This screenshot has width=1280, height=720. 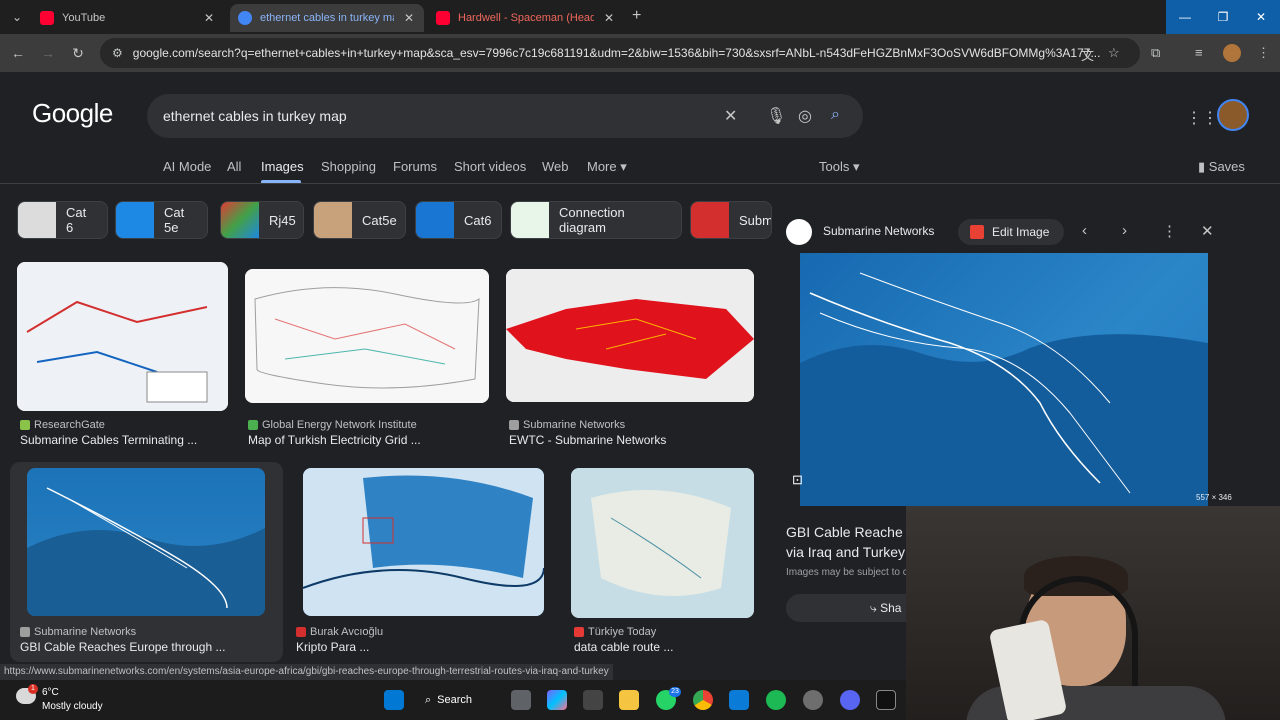 What do you see at coordinates (596, 220) in the screenshot?
I see `chip-connection-diagram: Connection diagram` at bounding box center [596, 220].